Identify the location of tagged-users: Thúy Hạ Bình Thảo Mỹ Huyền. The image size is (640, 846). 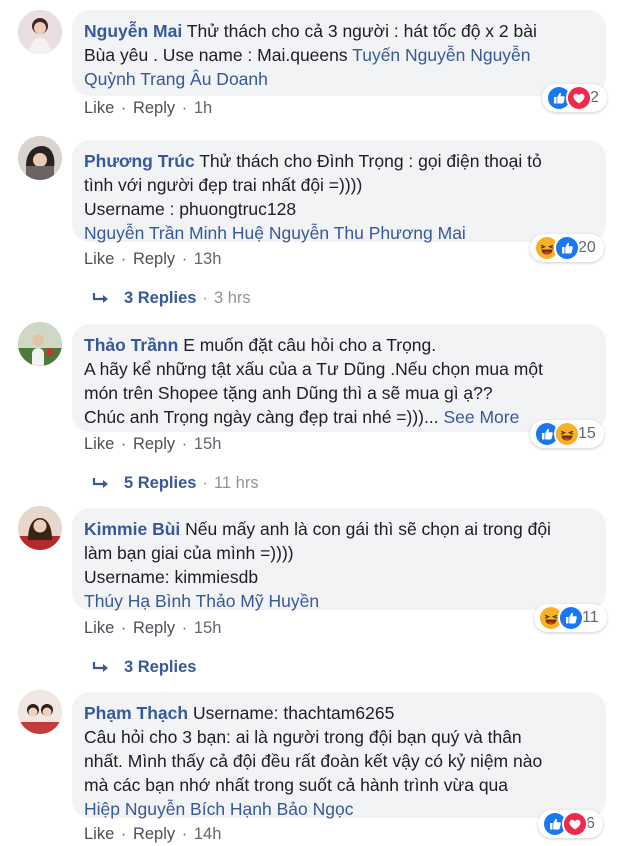
(201, 601).